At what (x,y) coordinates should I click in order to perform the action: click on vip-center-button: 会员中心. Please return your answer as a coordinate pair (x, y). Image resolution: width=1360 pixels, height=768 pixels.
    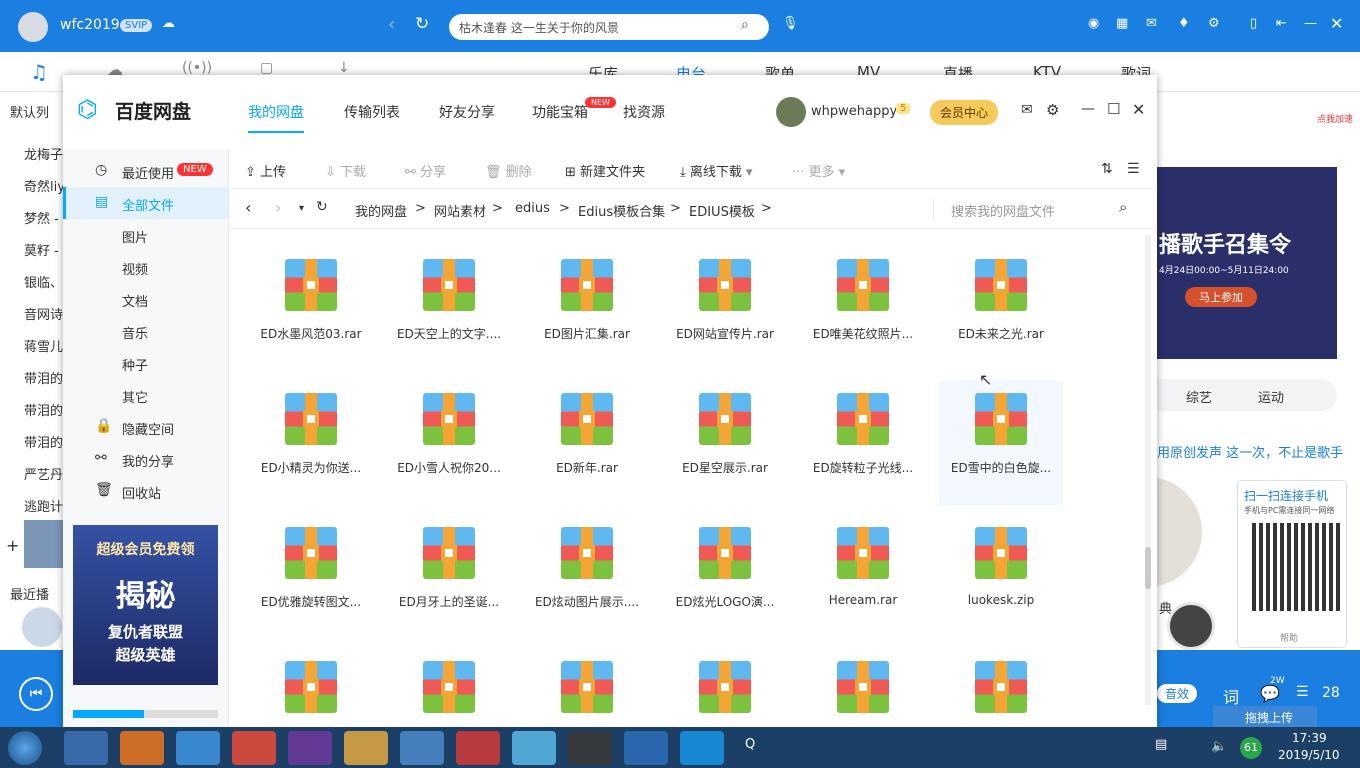
    Looking at the image, I should click on (964, 112).